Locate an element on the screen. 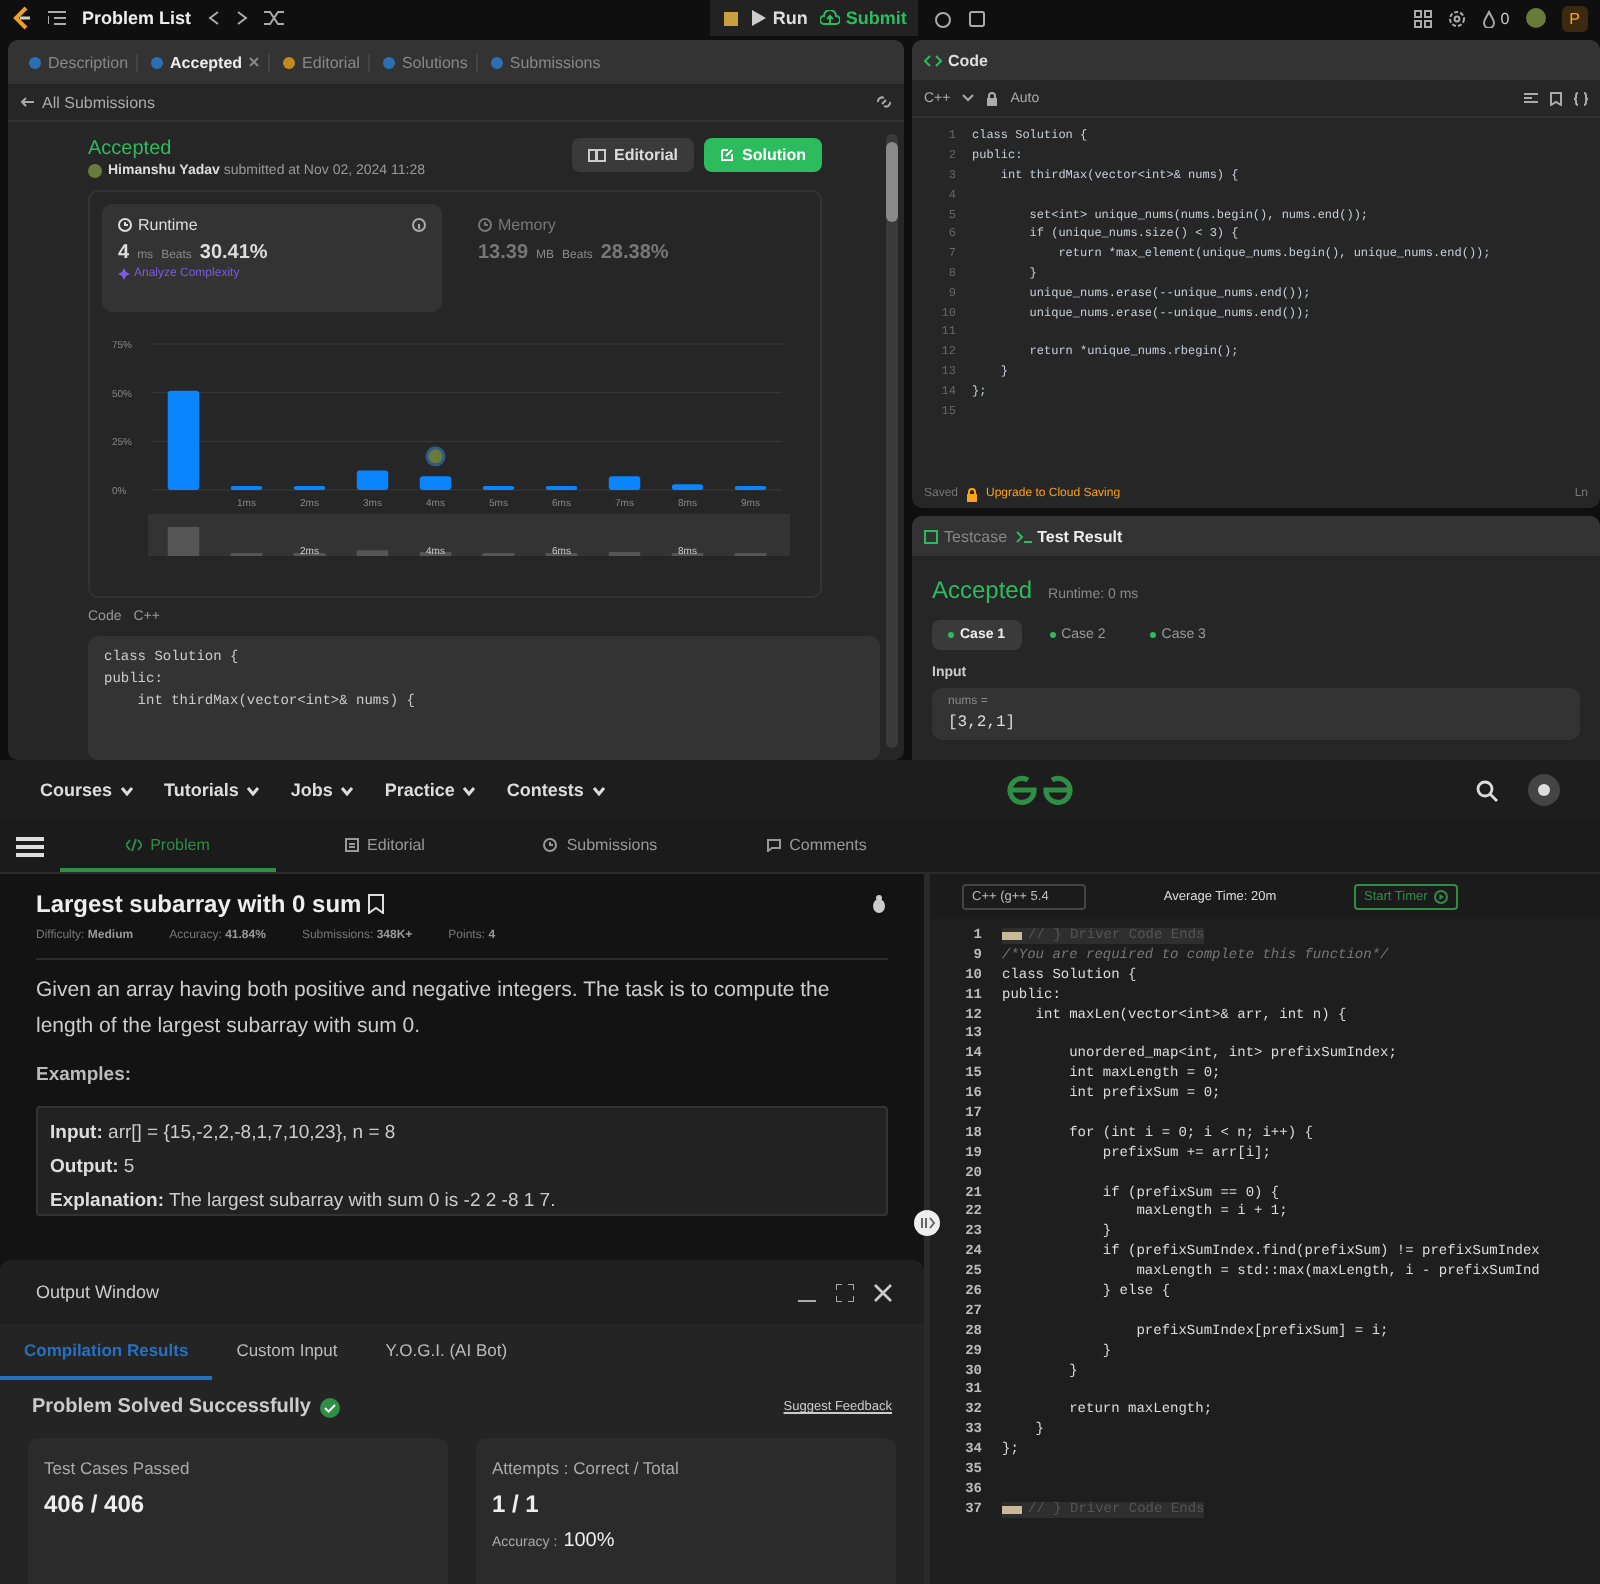 The width and height of the screenshot is (1600, 1584). alarm-icon is located at coordinates (943, 18).